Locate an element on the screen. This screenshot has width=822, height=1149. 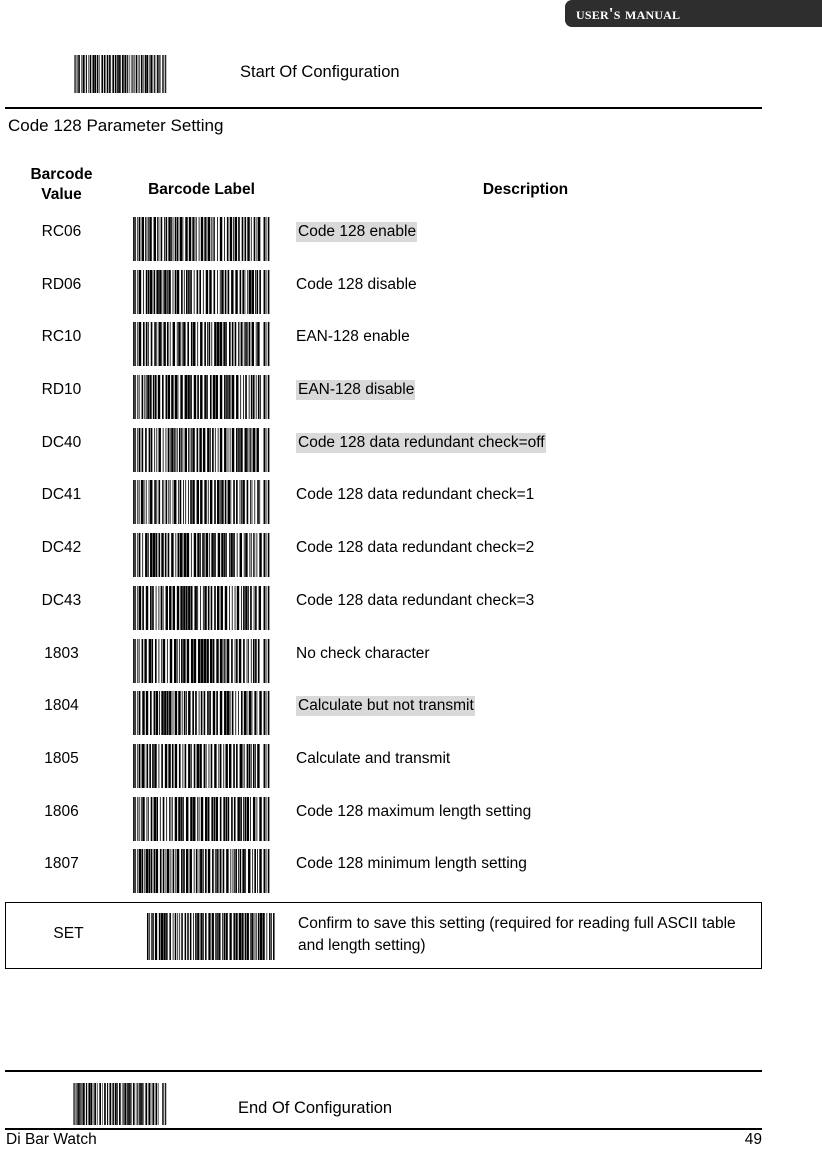
footer-page-number: 49 is located at coordinates (753, 1139).